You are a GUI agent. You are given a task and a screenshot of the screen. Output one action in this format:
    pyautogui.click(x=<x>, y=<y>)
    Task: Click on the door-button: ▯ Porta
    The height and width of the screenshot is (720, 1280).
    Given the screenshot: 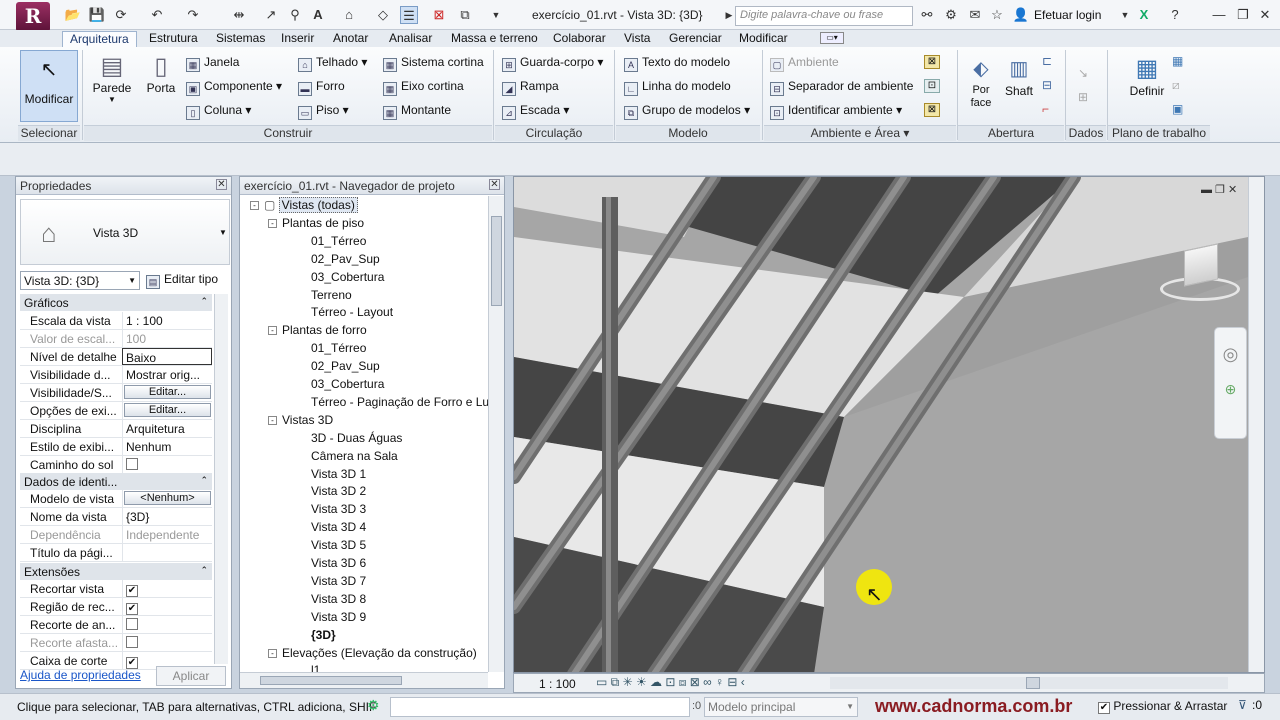 What is the action you would take?
    pyautogui.click(x=161, y=85)
    